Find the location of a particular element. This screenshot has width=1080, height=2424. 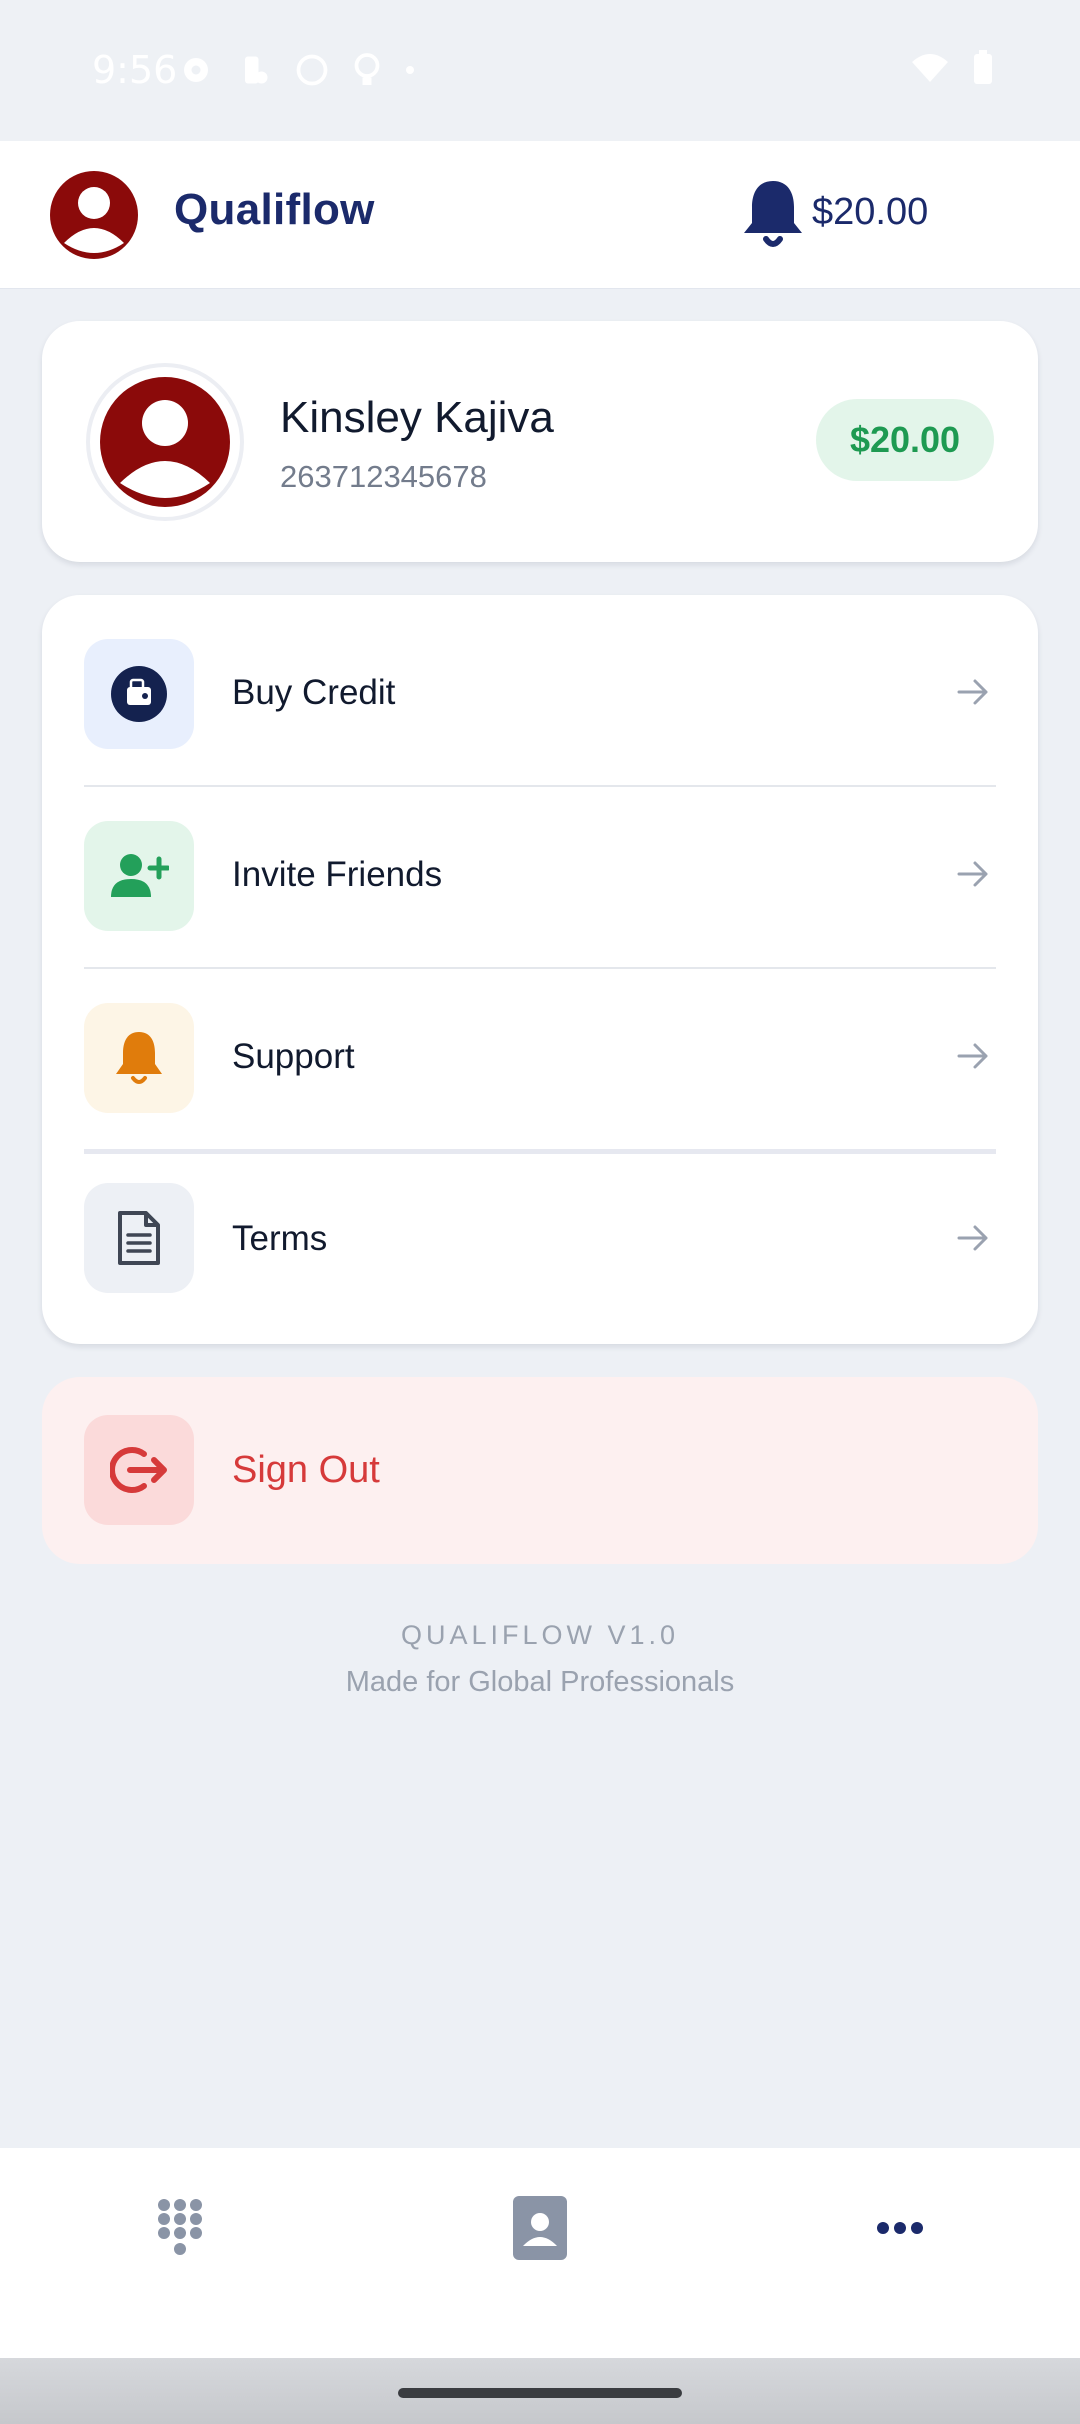

user-plus-icon is located at coordinates (140, 875).